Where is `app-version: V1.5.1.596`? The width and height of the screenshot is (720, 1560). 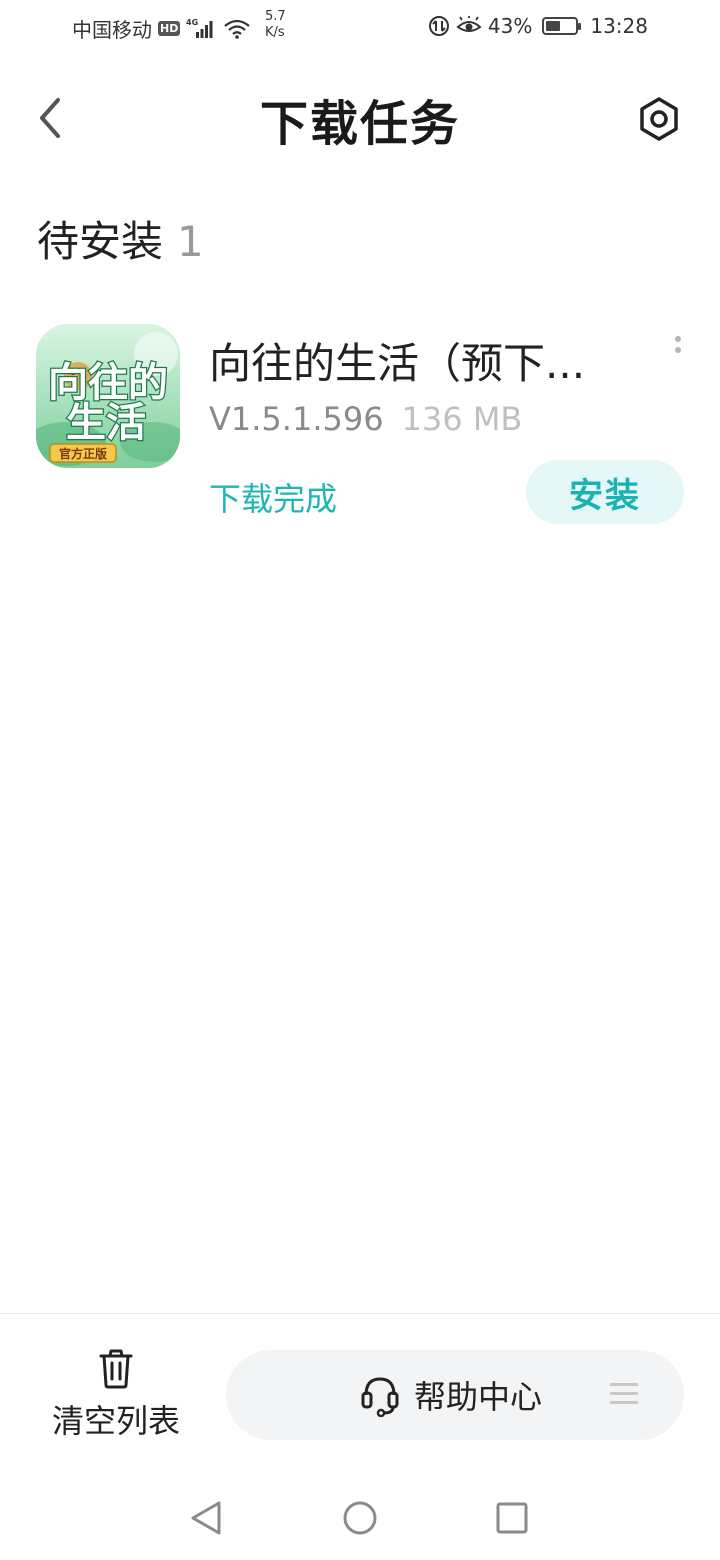
app-version: V1.5.1.596 is located at coordinates (296, 419).